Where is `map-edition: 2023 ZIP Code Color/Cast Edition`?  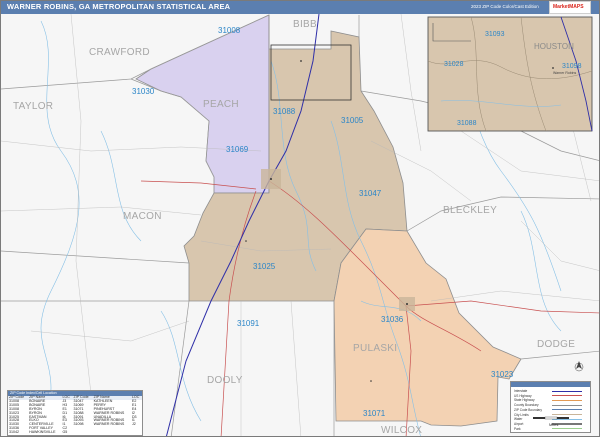
map-edition: 2023 ZIP Code Color/Cast Edition is located at coordinates (505, 6).